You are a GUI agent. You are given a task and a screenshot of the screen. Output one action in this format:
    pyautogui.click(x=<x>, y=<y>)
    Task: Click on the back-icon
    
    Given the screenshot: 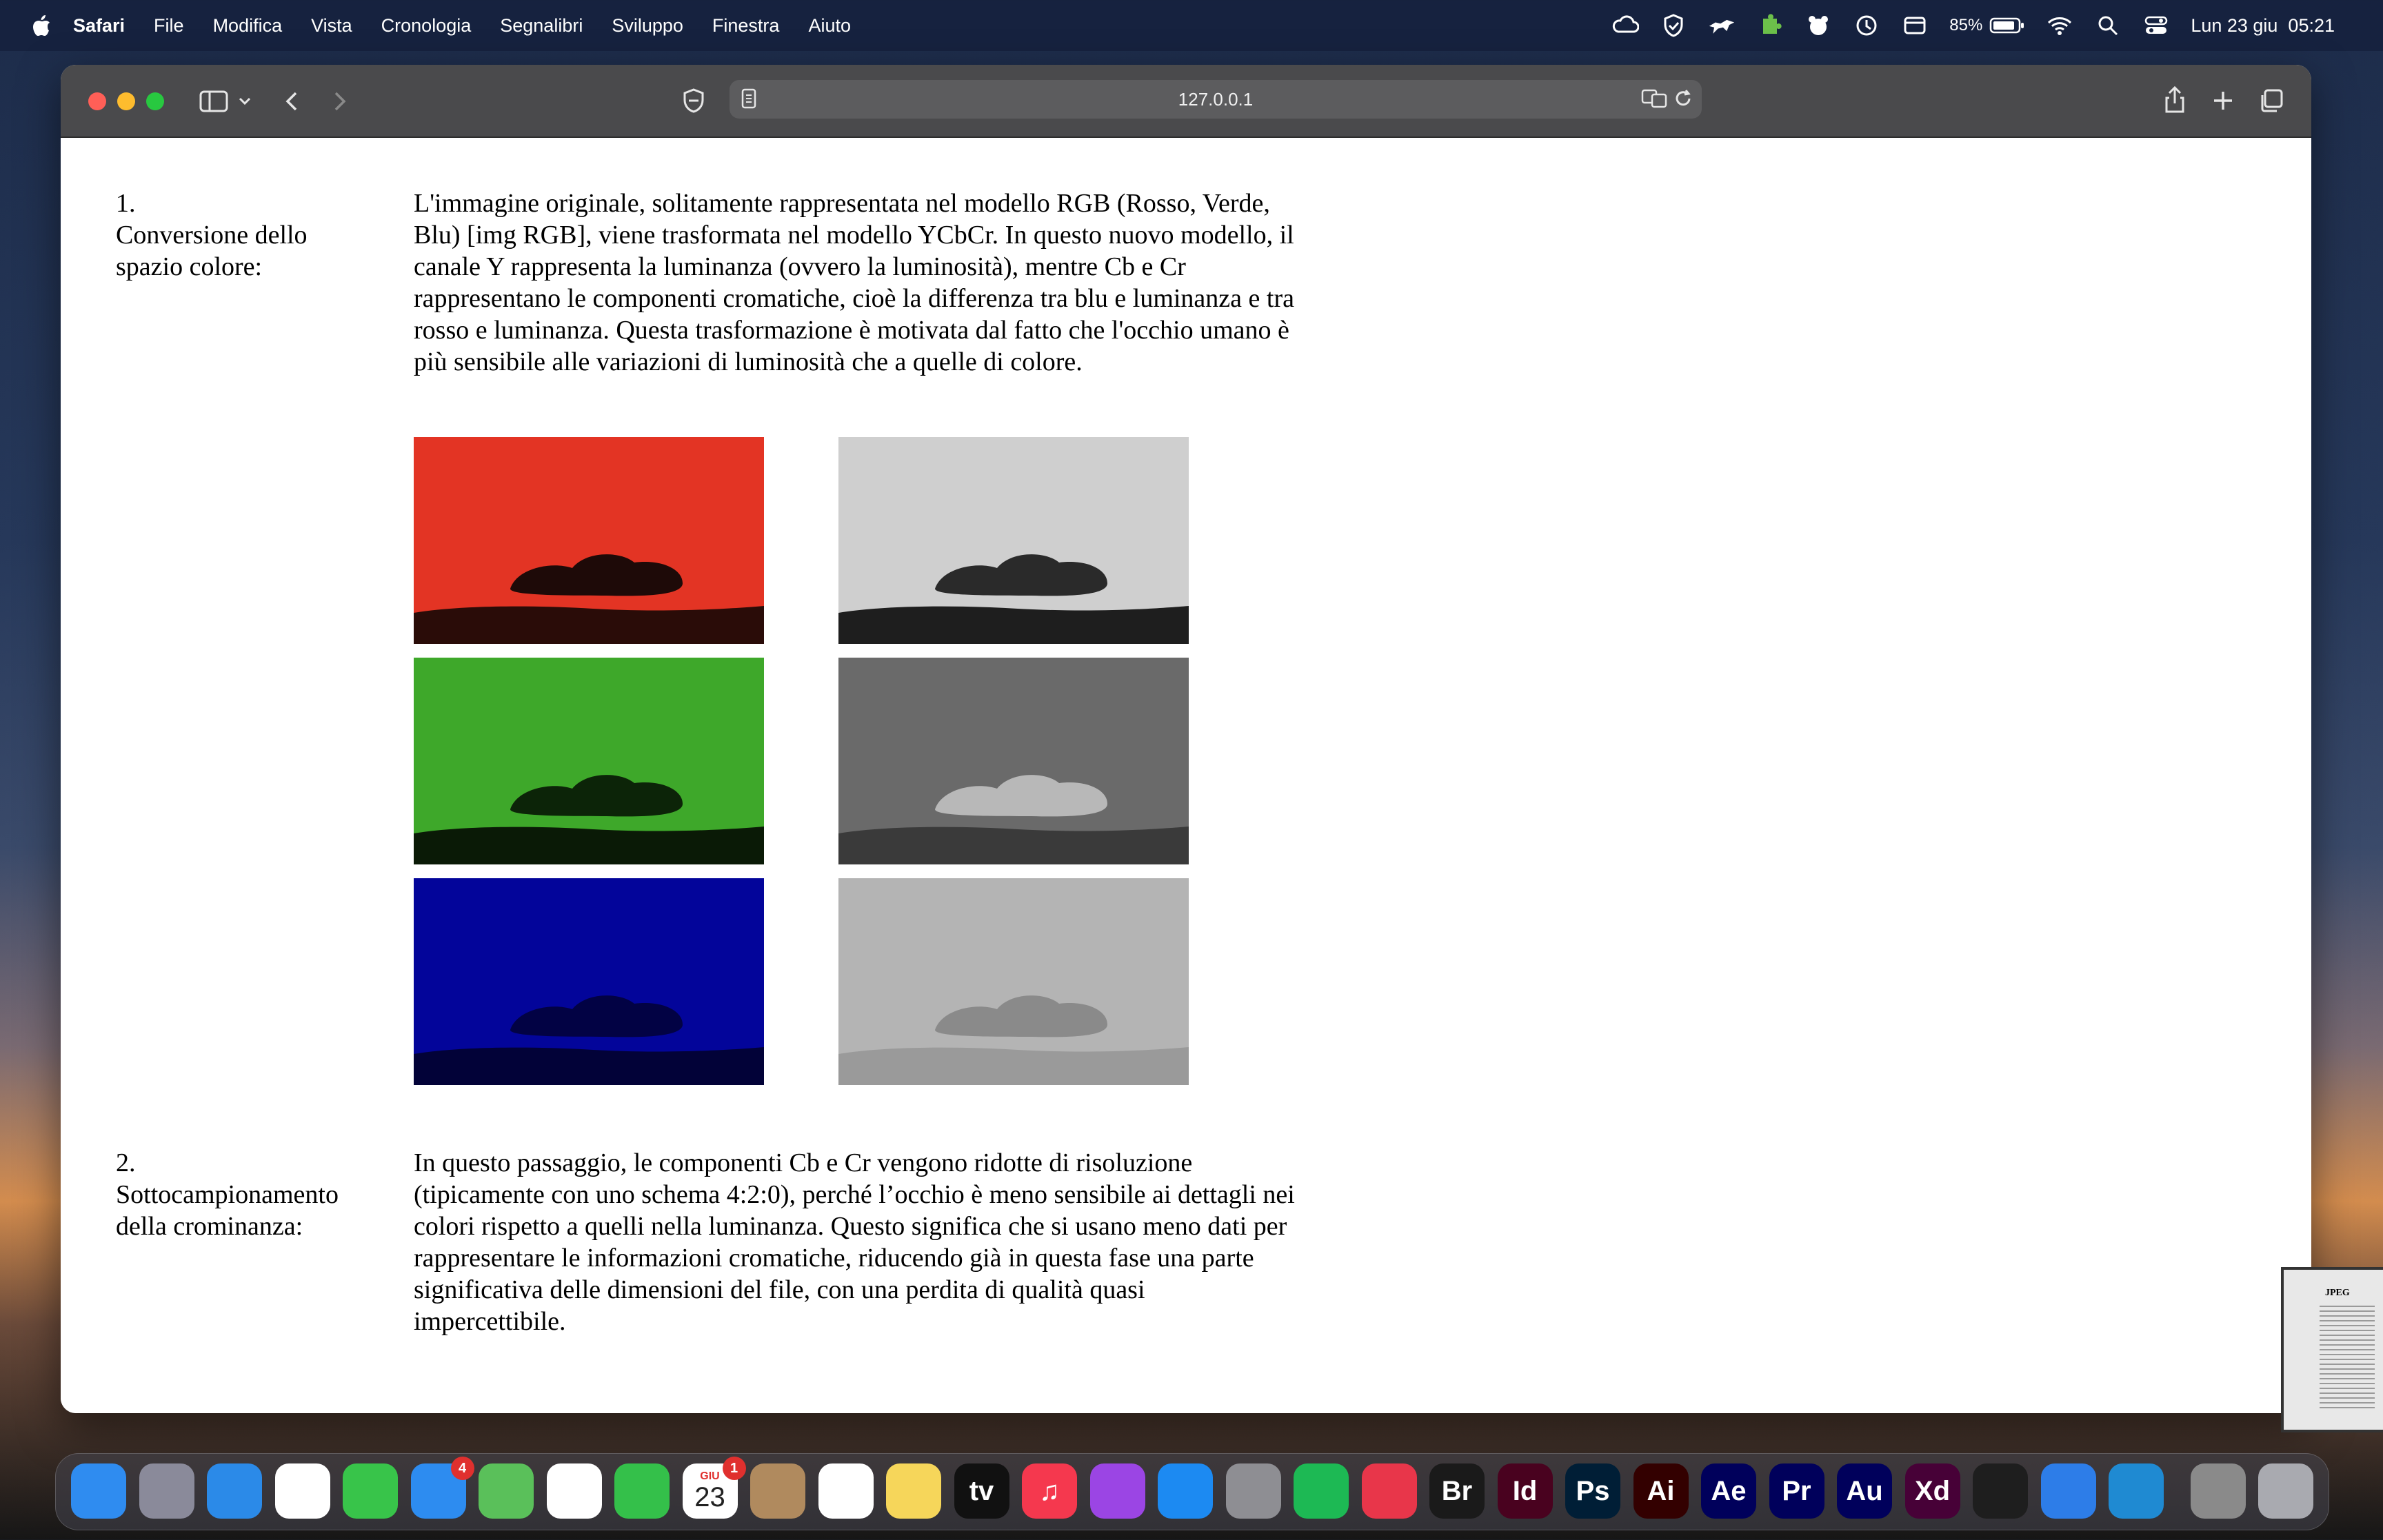 What is the action you would take?
    pyautogui.click(x=292, y=101)
    